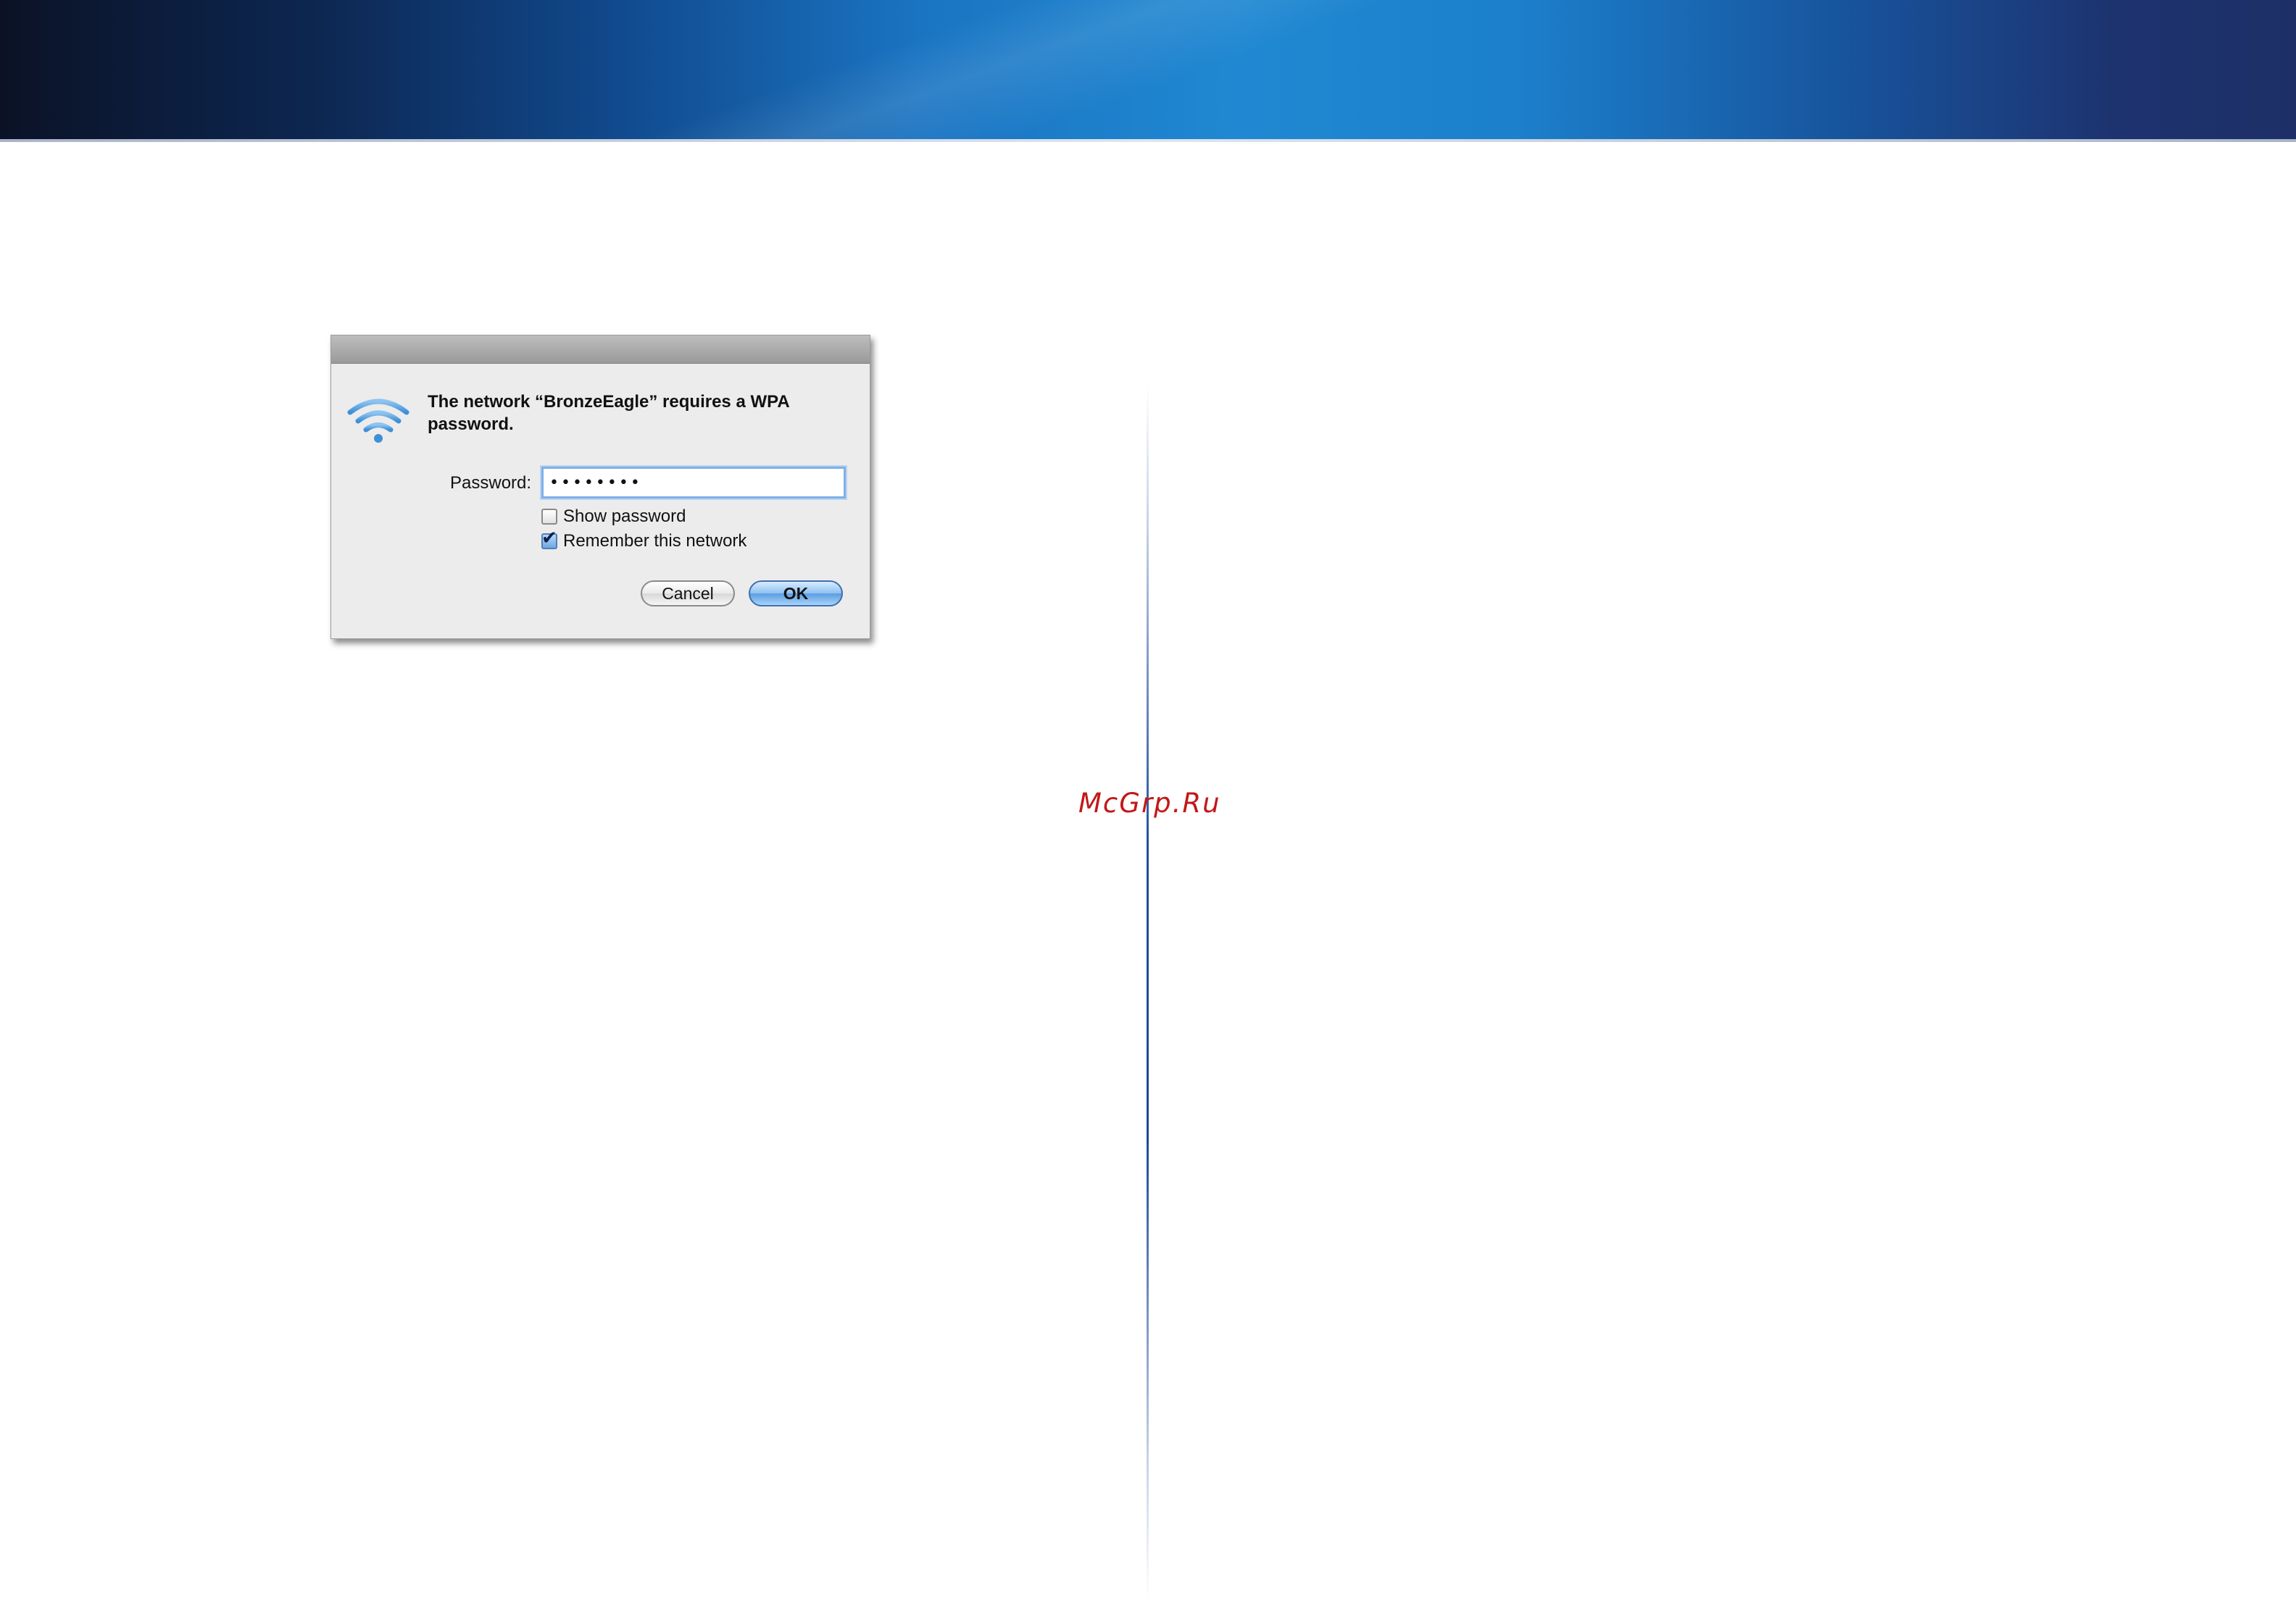 This screenshot has width=2296, height=1610. I want to click on password-label: Password:, so click(491, 483).